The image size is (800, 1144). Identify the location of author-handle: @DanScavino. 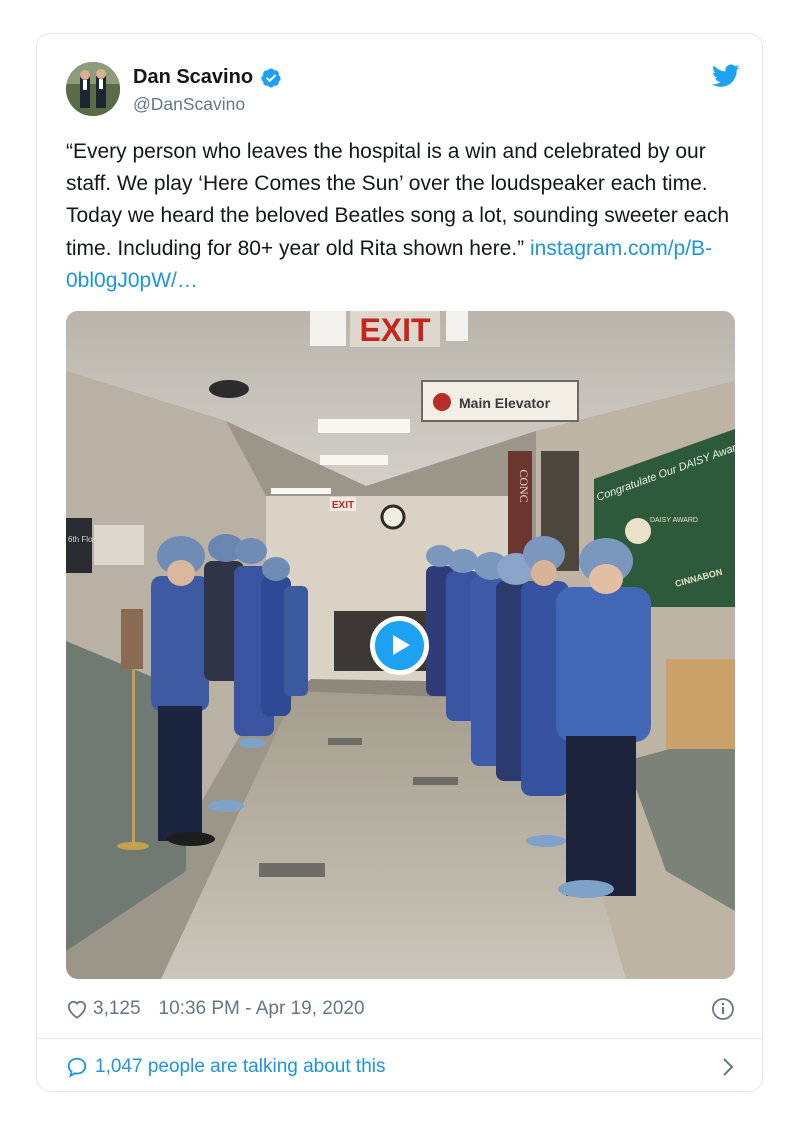
(189, 104).